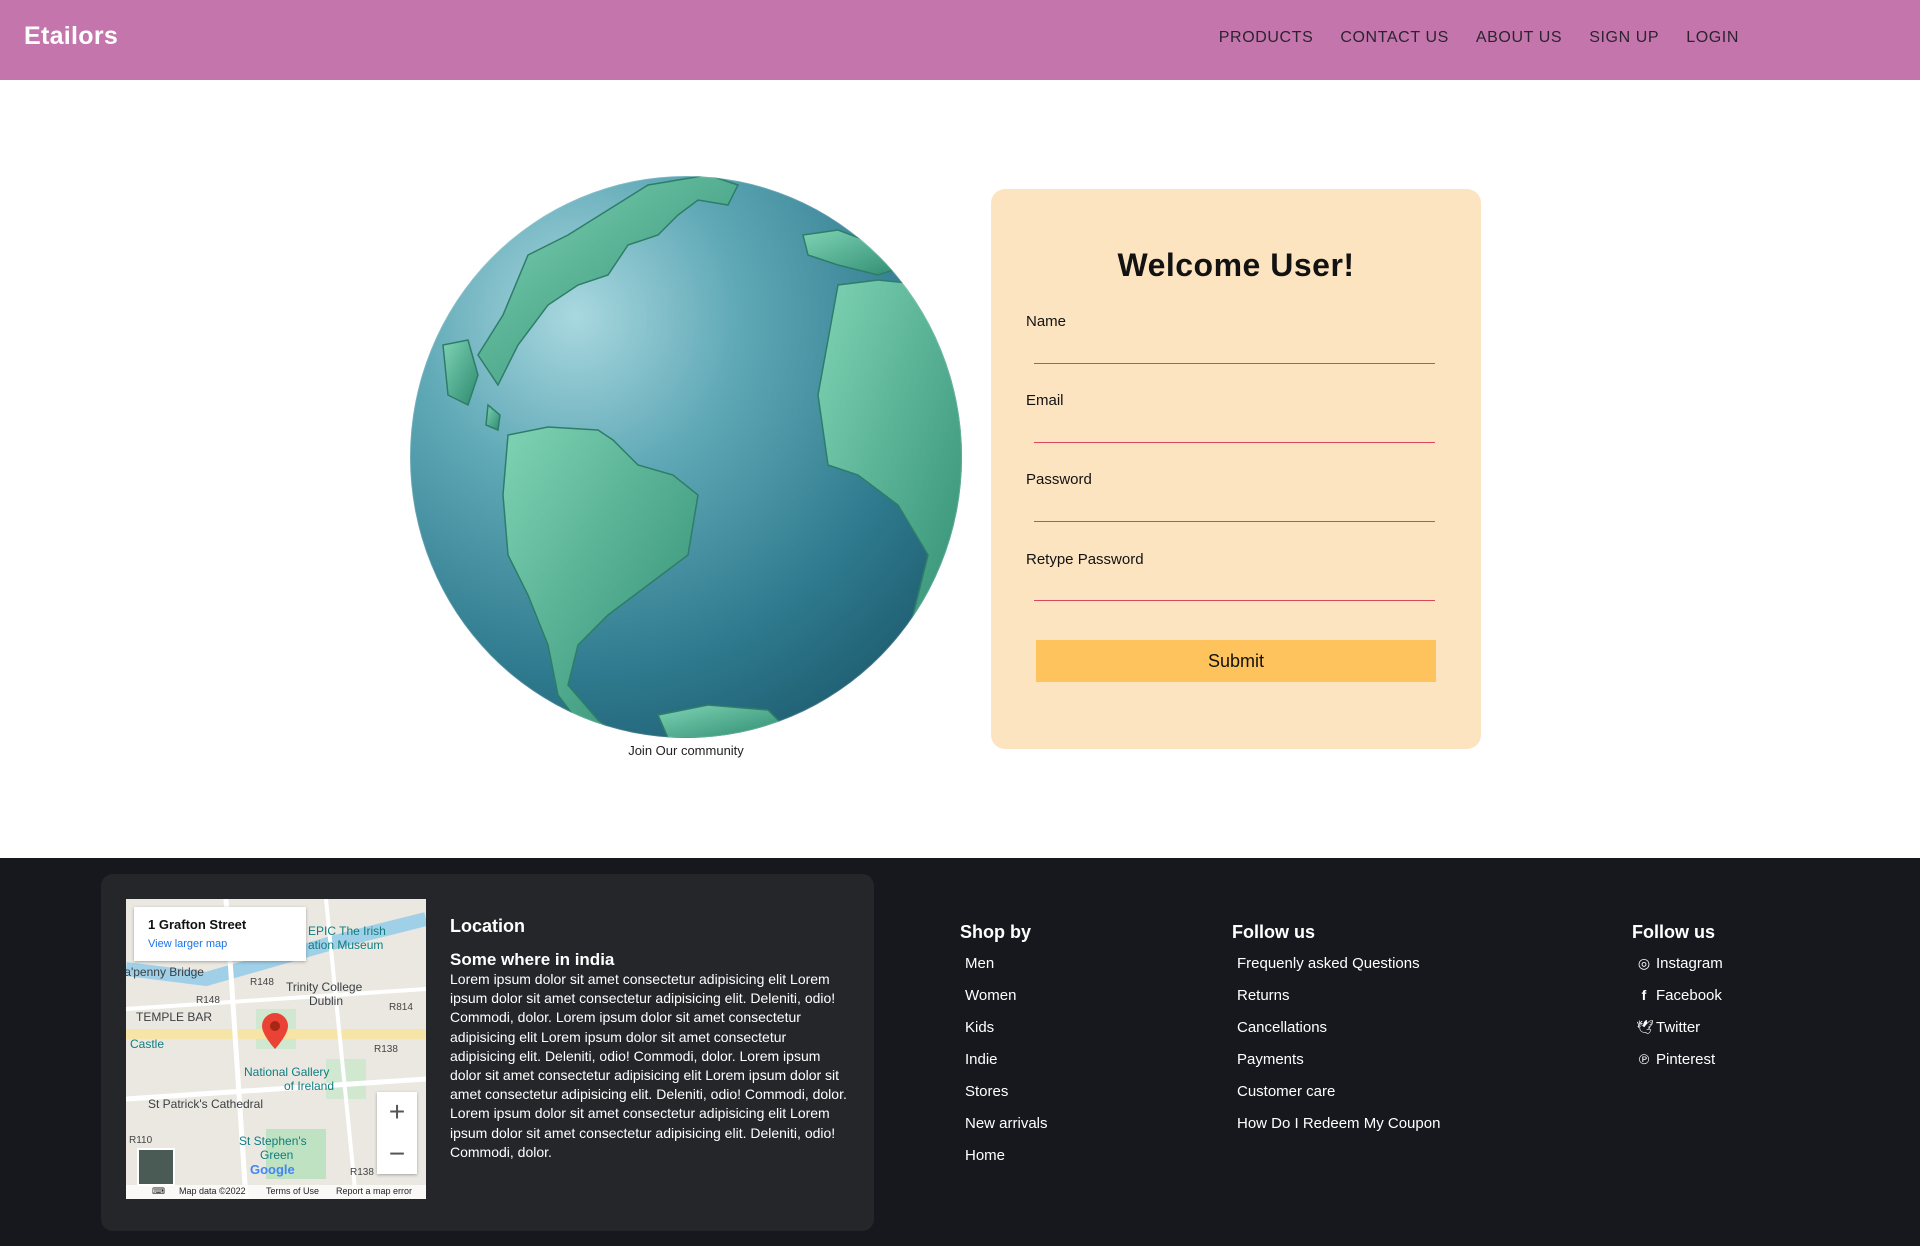  Describe the element at coordinates (1273, 932) in the screenshot. I see `help-heading: Follow us` at that location.